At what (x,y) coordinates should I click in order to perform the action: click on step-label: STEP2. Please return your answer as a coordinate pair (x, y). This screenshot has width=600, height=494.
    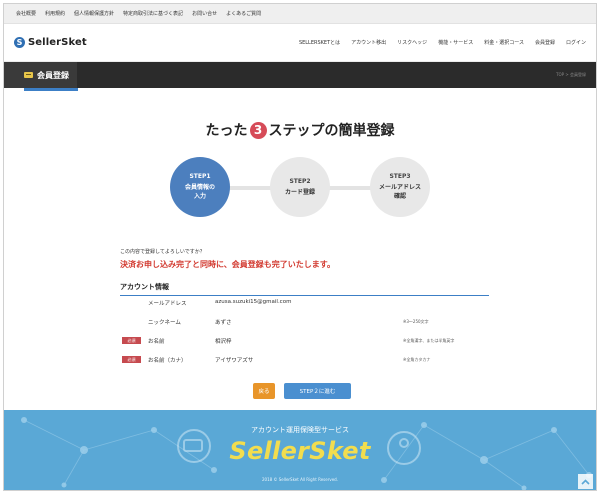
    Looking at the image, I should click on (300, 181).